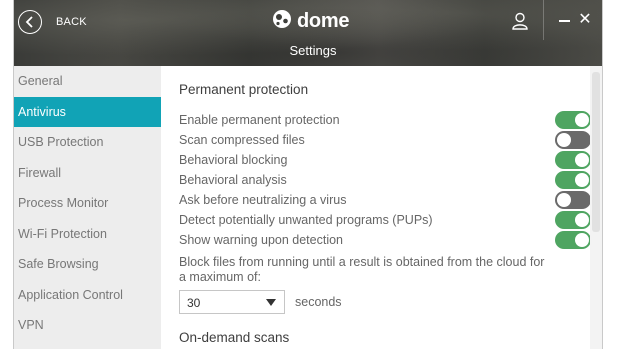 The height and width of the screenshot is (349, 624). Describe the element at coordinates (194, 303) in the screenshot. I see `timeout-select-value: 30` at that location.